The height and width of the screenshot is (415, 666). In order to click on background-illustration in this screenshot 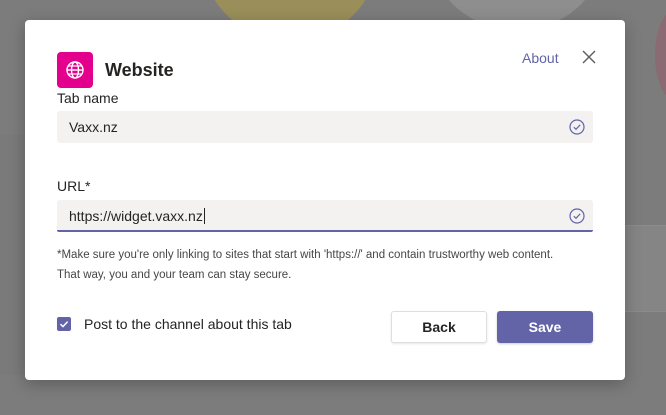, I will do `click(660, 55)`.